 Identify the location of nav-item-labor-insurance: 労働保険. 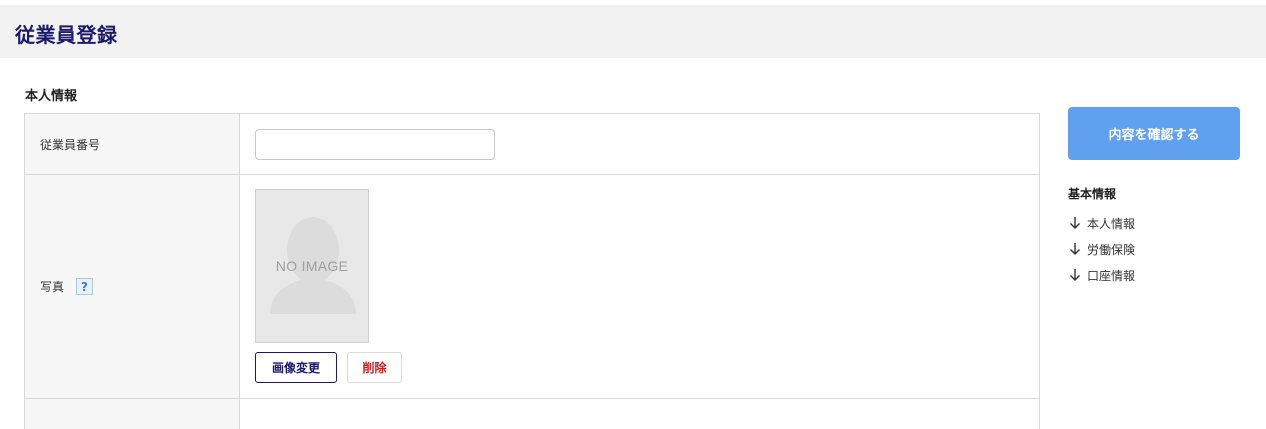
(1101, 249).